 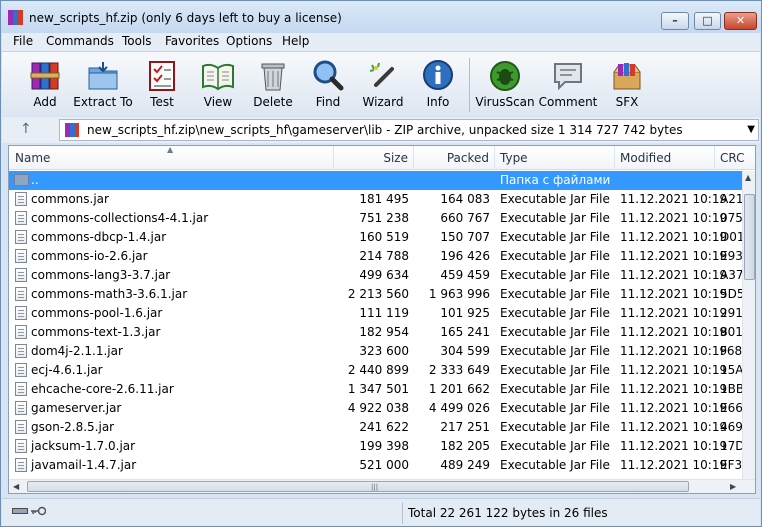 I want to click on virusscan-button: VirusScan, so click(x=505, y=85).